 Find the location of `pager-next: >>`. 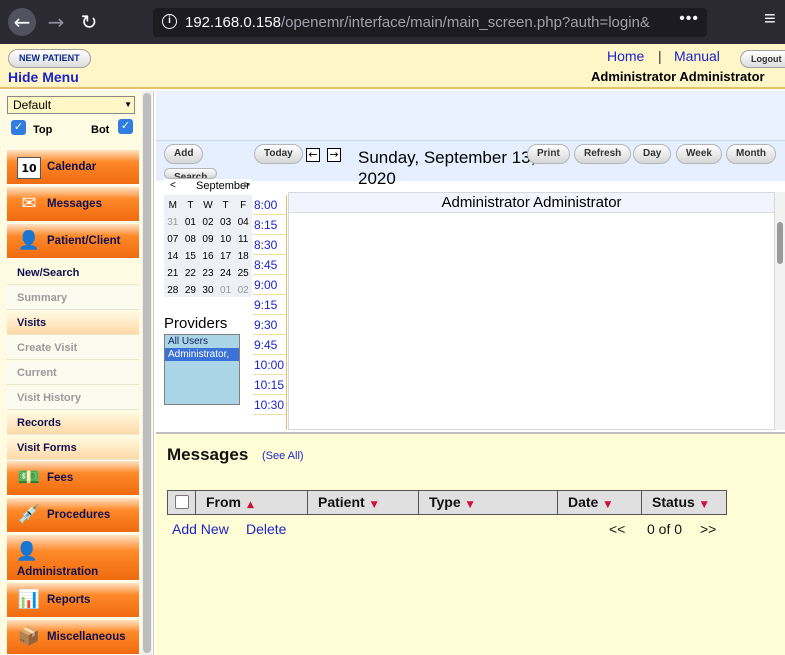

pager-next: >> is located at coordinates (708, 529).